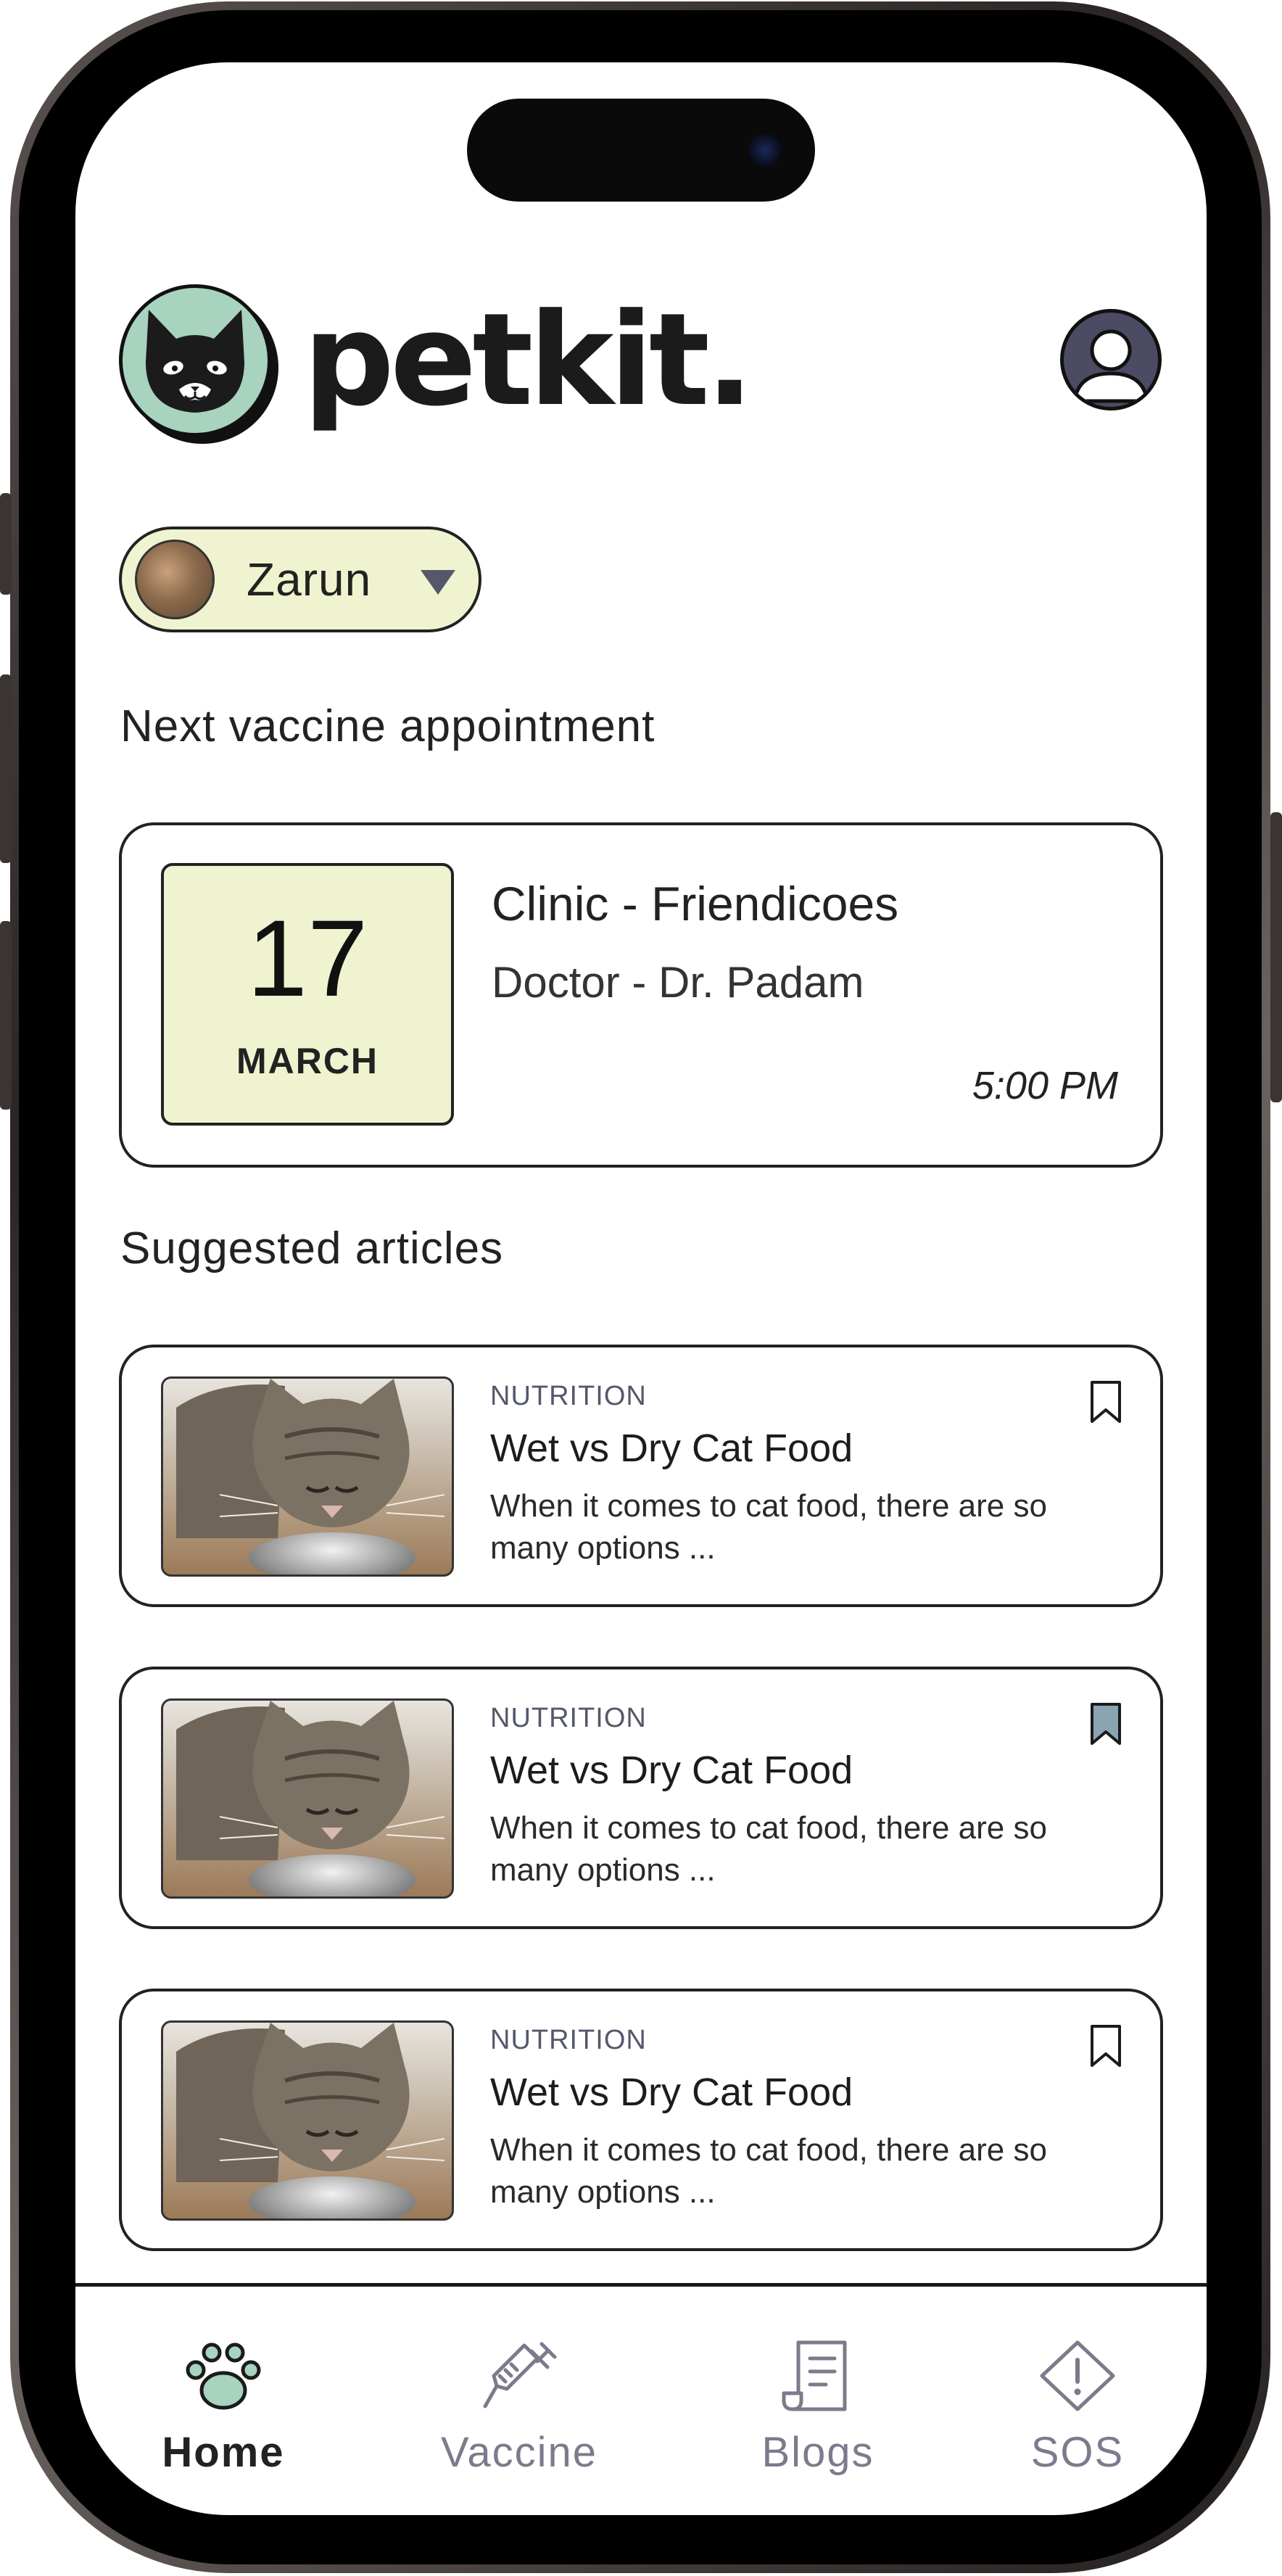 The image size is (1282, 2576). What do you see at coordinates (195, 360) in the screenshot?
I see `cat-face-icon` at bounding box center [195, 360].